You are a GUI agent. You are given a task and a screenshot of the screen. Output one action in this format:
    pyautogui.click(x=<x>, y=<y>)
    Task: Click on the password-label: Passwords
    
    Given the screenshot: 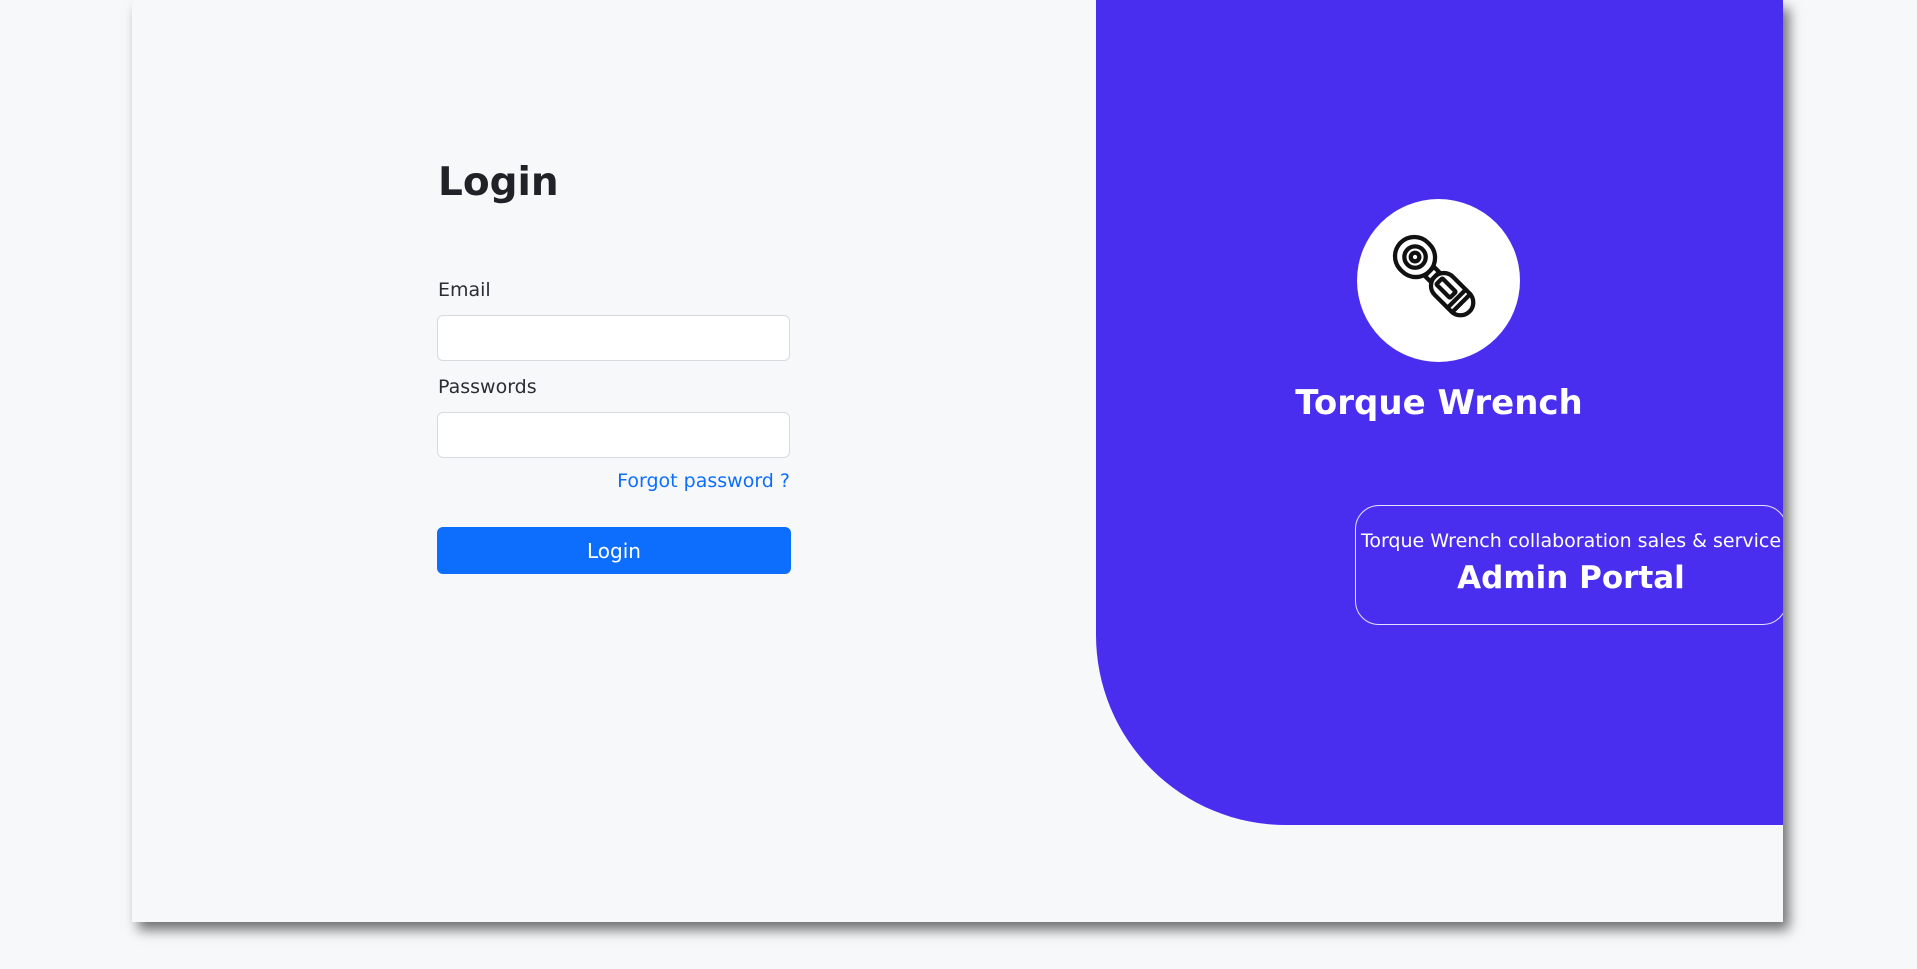 What is the action you would take?
    pyautogui.click(x=487, y=387)
    